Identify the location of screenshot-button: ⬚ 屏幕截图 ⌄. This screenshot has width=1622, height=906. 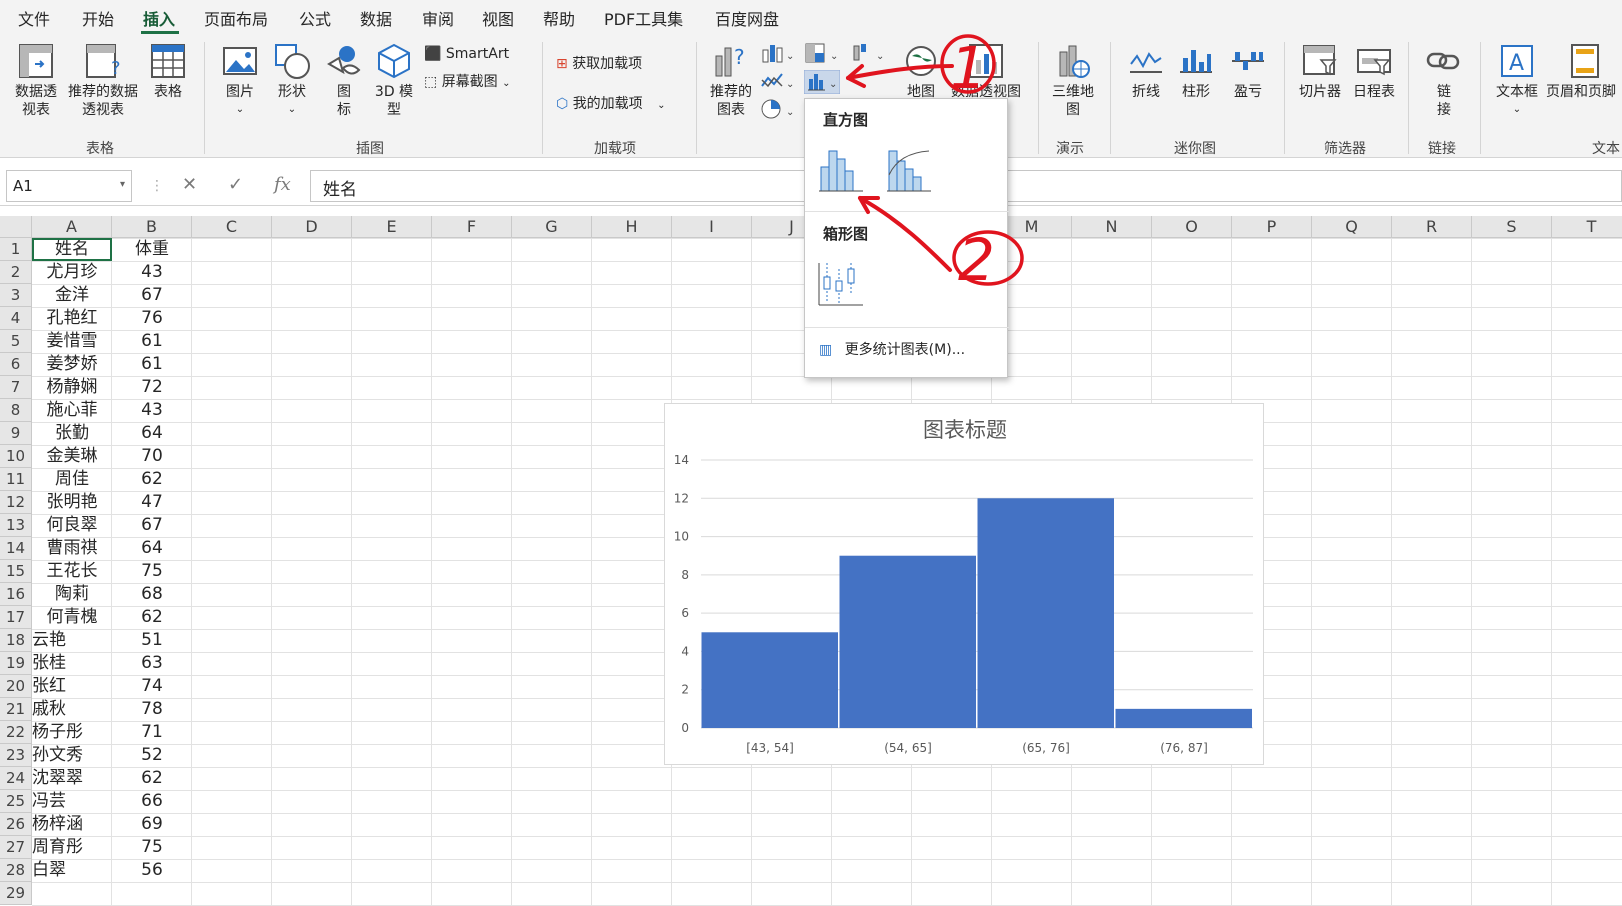
(467, 83).